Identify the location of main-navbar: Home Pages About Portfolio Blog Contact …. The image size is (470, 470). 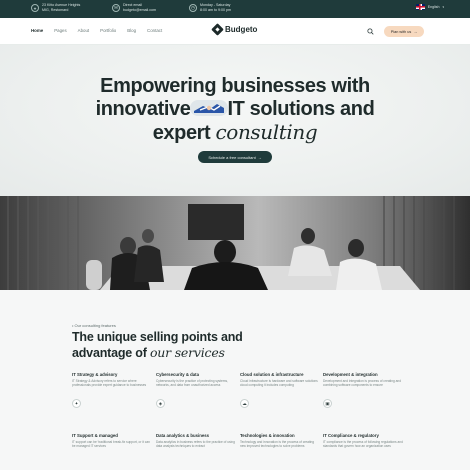
(235, 31).